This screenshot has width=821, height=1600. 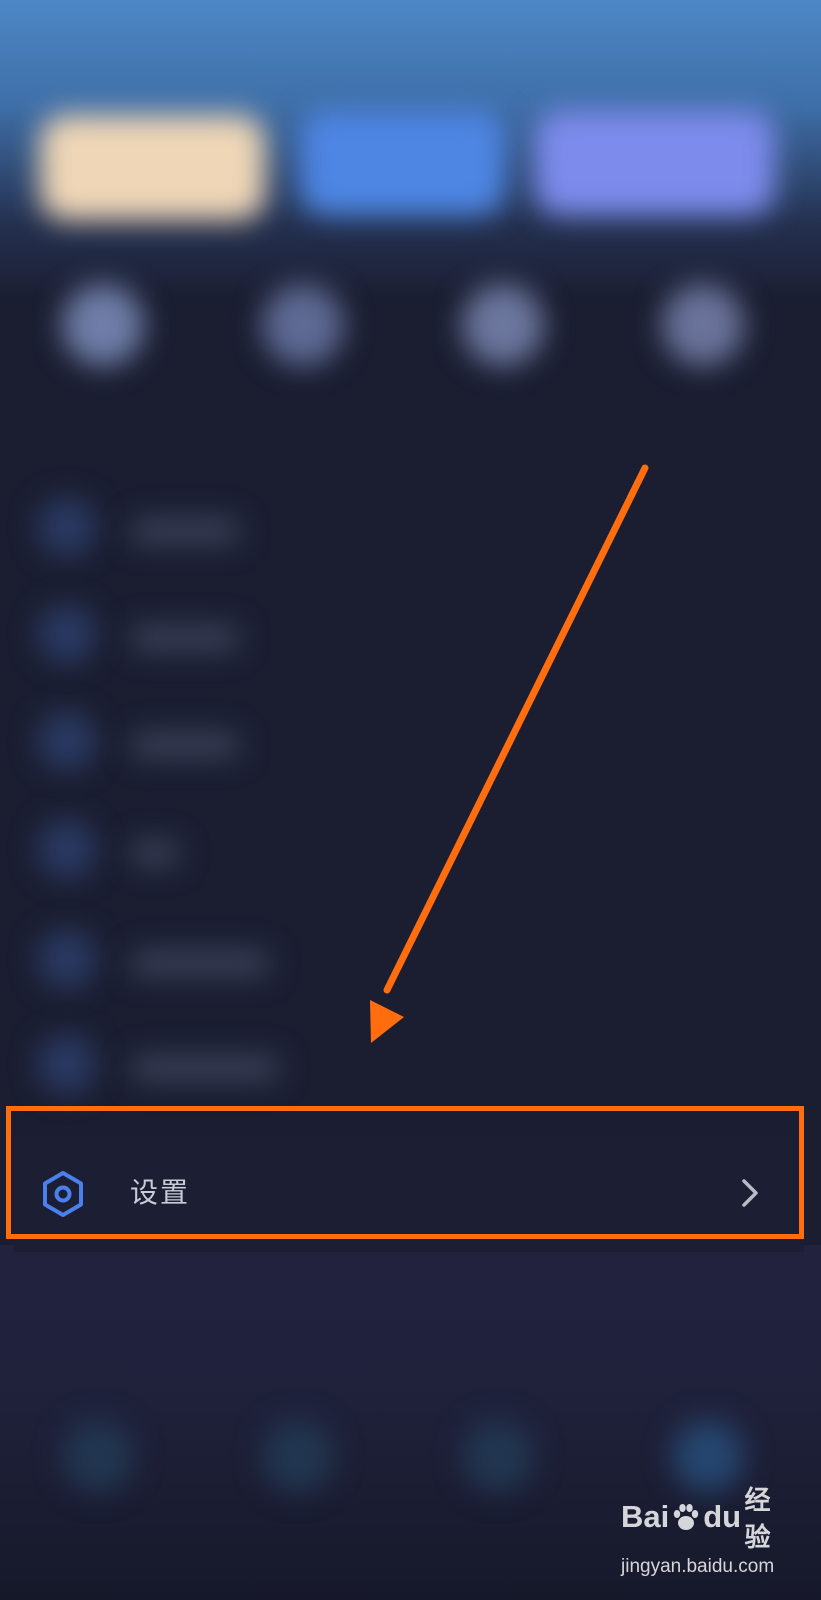 I want to click on watermark-url: jingyan.baidu.com, so click(x=698, y=1566).